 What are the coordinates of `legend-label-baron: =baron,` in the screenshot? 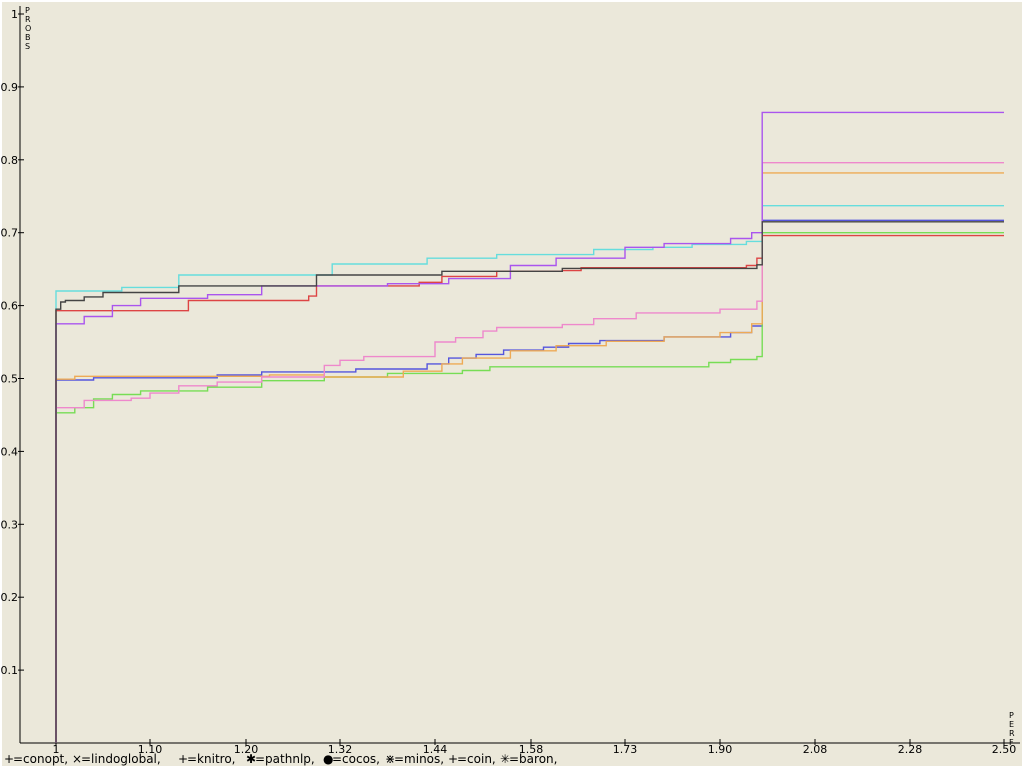 It's located at (533, 759).